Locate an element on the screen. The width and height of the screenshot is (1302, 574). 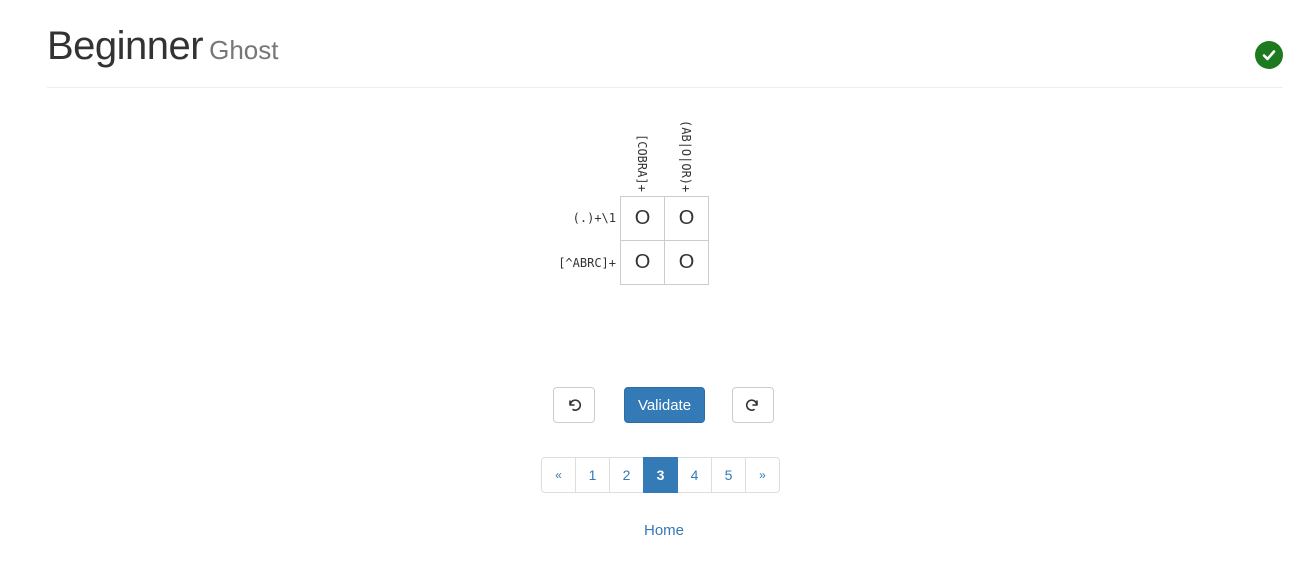
pagination-next: » is located at coordinates (762, 475).